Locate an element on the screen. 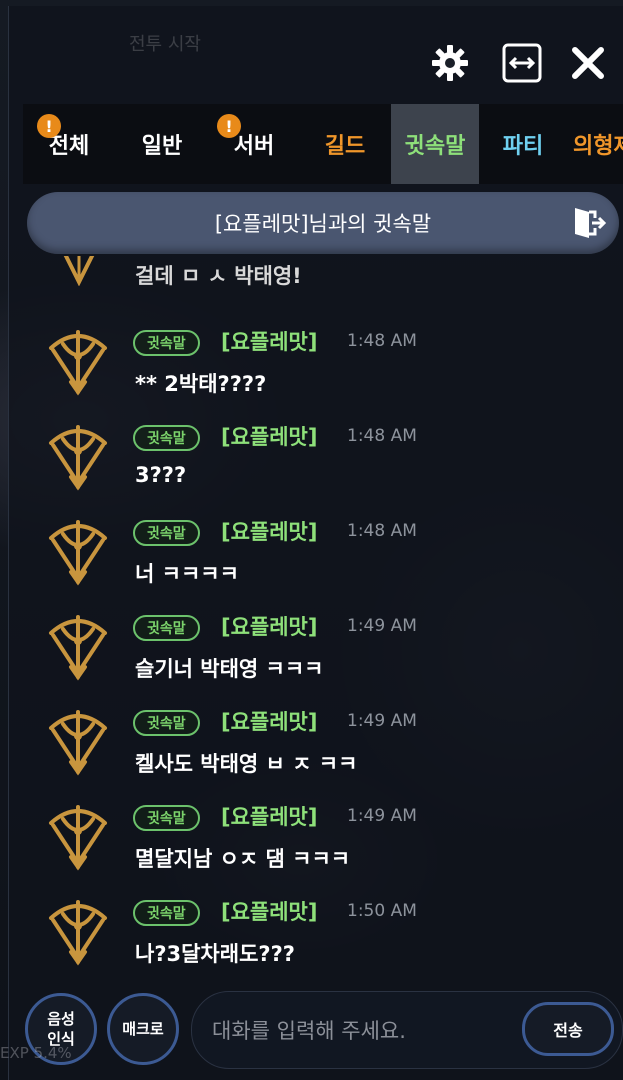 The height and width of the screenshot is (1080, 623). message-row: 귓속말 [요플레맛] 1:48 AM 3??? is located at coordinates (316, 456).